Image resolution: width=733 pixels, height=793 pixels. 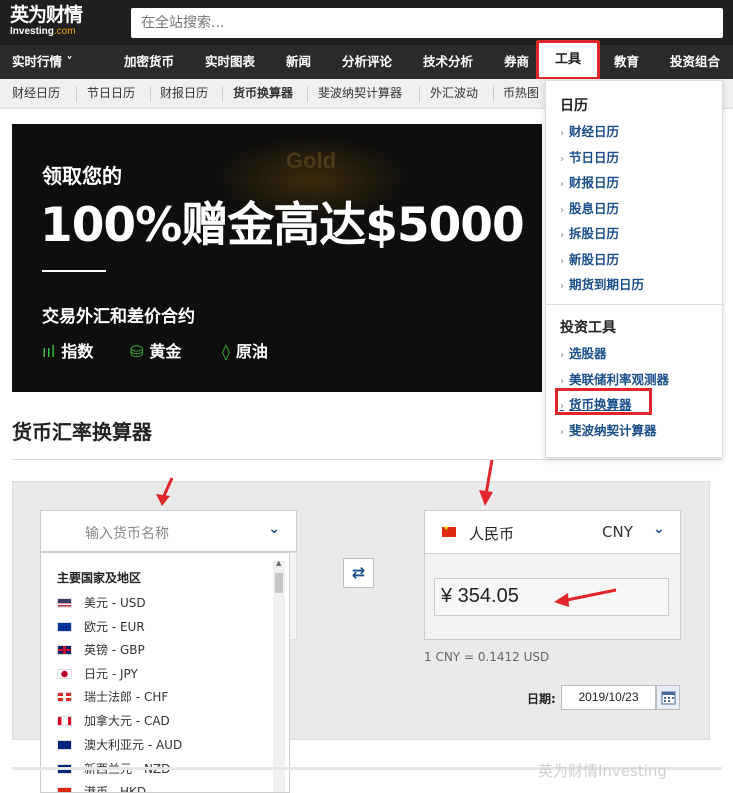 I want to click on watermark-text: 英为财情Investing, so click(x=602, y=771).